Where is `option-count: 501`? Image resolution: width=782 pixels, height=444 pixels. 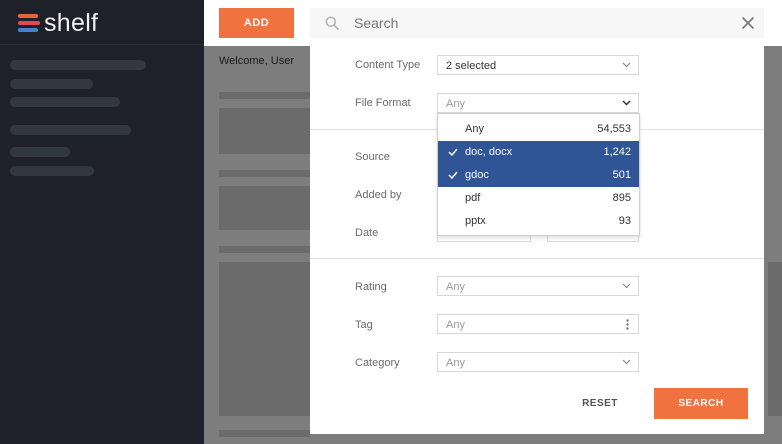
option-count: 501 is located at coordinates (621, 175).